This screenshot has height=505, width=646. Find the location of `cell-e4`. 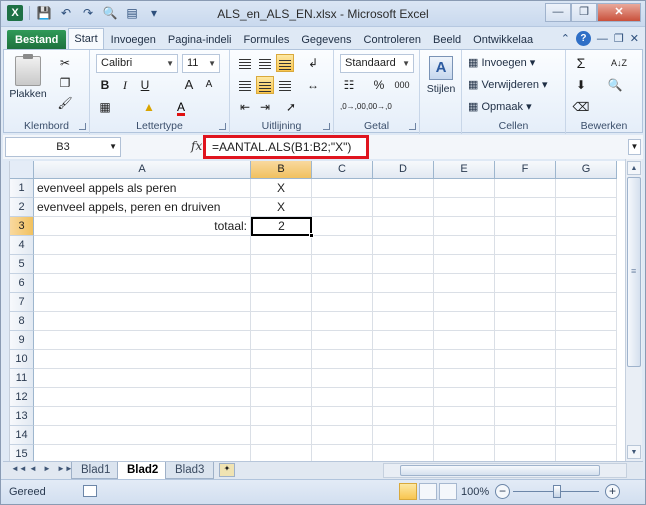

cell-e4 is located at coordinates (464, 245).